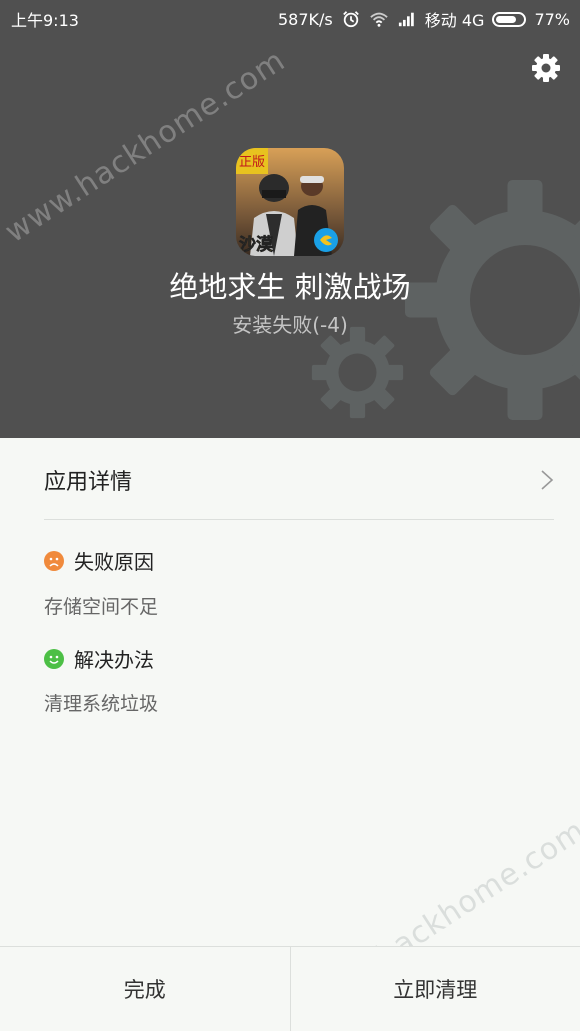 The image size is (580, 1031). Describe the element at coordinates (114, 562) in the screenshot. I see `failure-reason-title: 失败原因` at that location.